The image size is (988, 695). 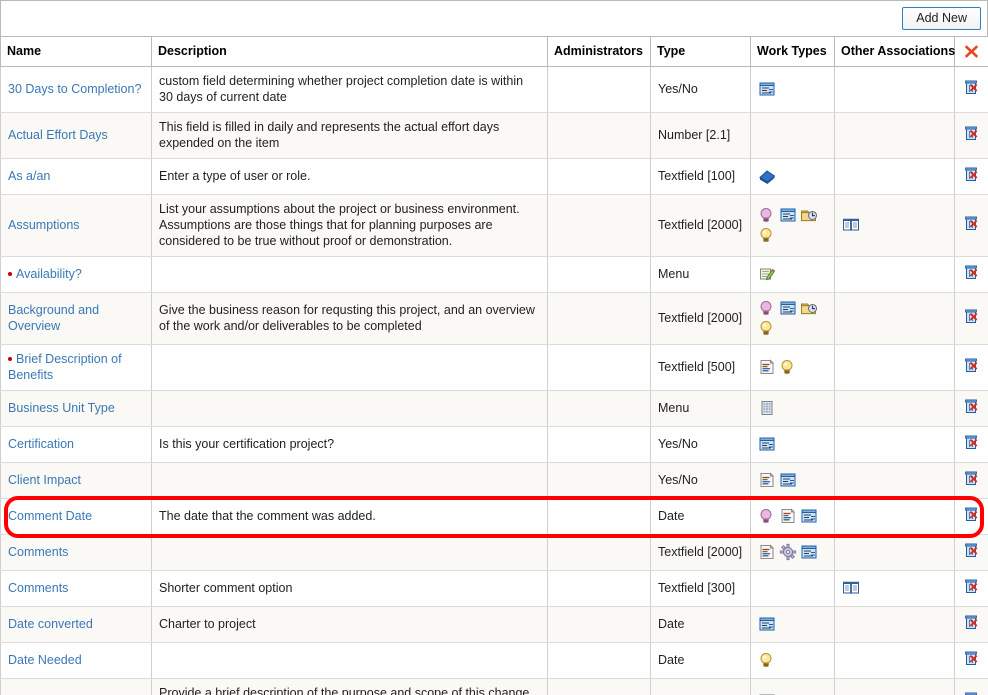 I want to click on gear-icon, so click(x=788, y=552).